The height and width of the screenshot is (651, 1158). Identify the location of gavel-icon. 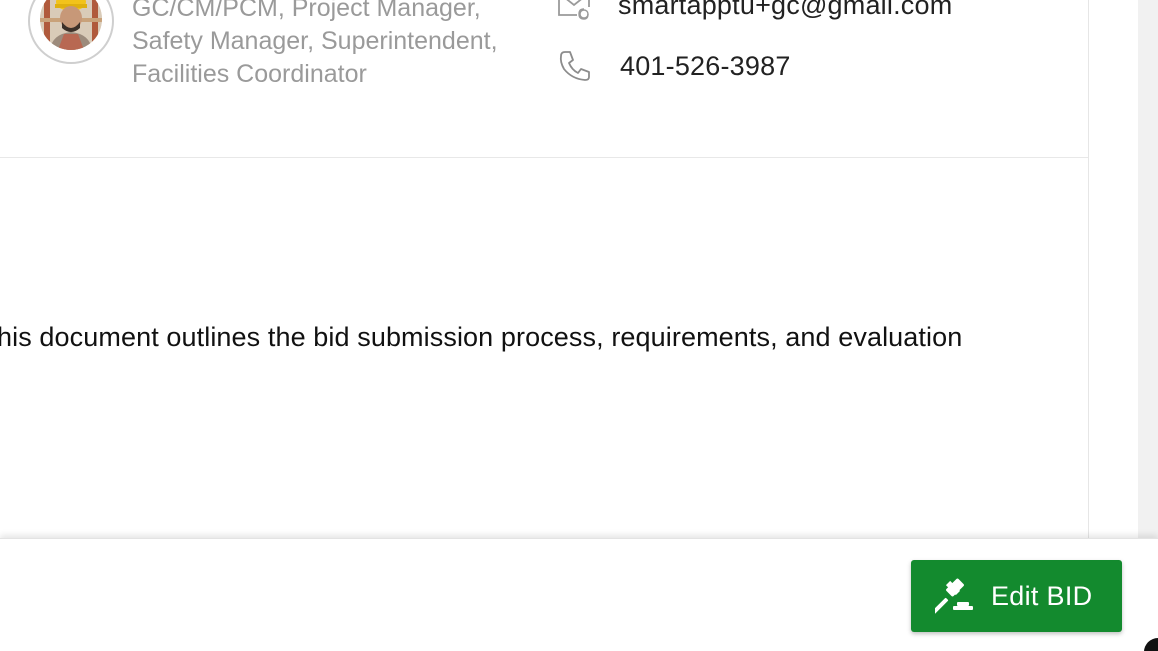
(955, 596).